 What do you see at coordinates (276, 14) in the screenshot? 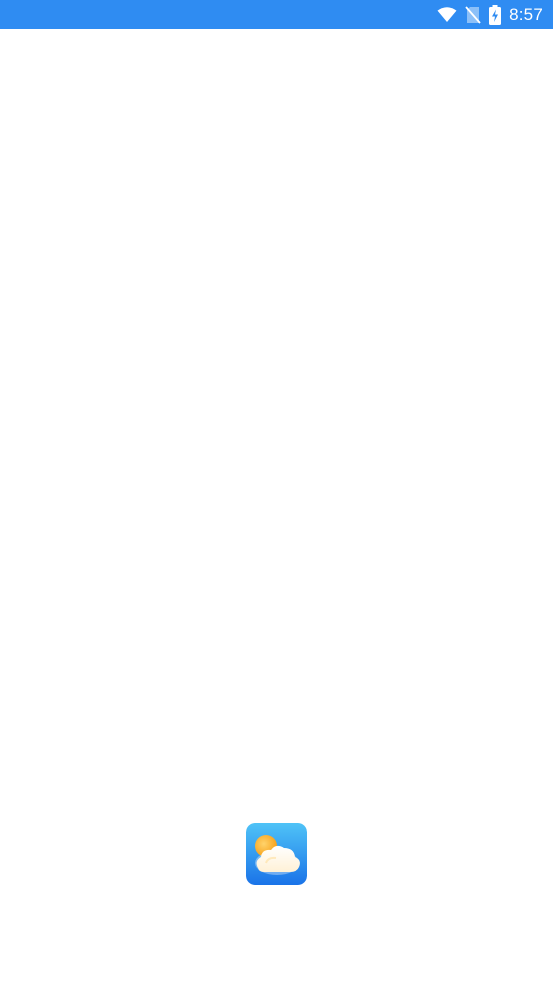
I see `status-bar: 8:57` at bounding box center [276, 14].